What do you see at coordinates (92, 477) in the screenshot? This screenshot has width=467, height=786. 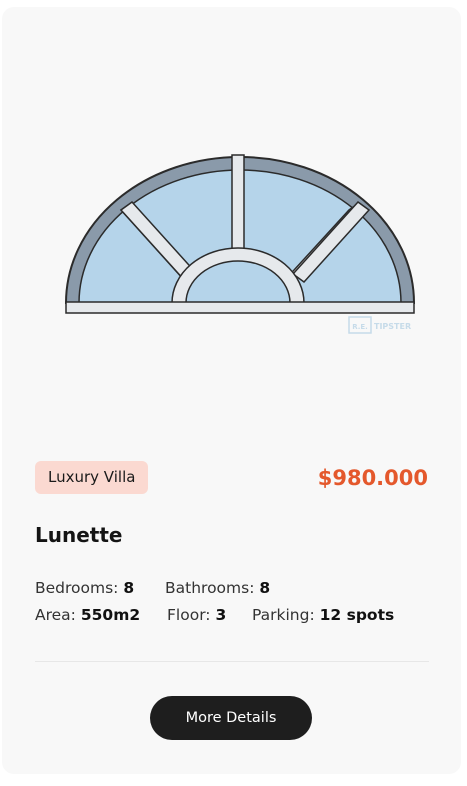 I see `category-badge: Luxury Villa` at bounding box center [92, 477].